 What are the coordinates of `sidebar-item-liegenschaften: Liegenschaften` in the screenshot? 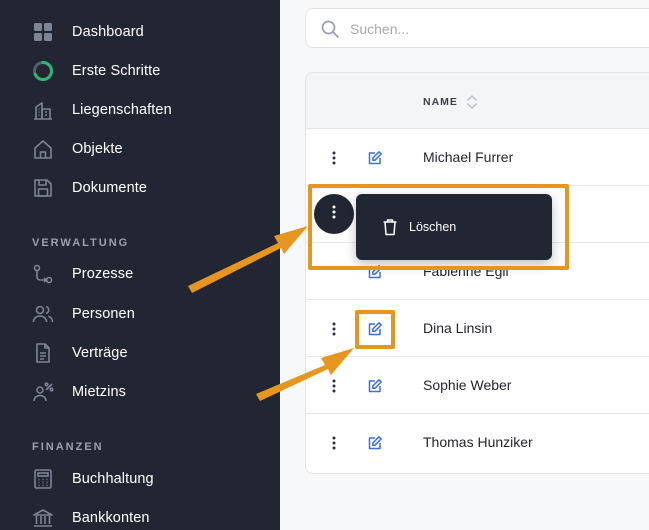 It's located at (140, 109).